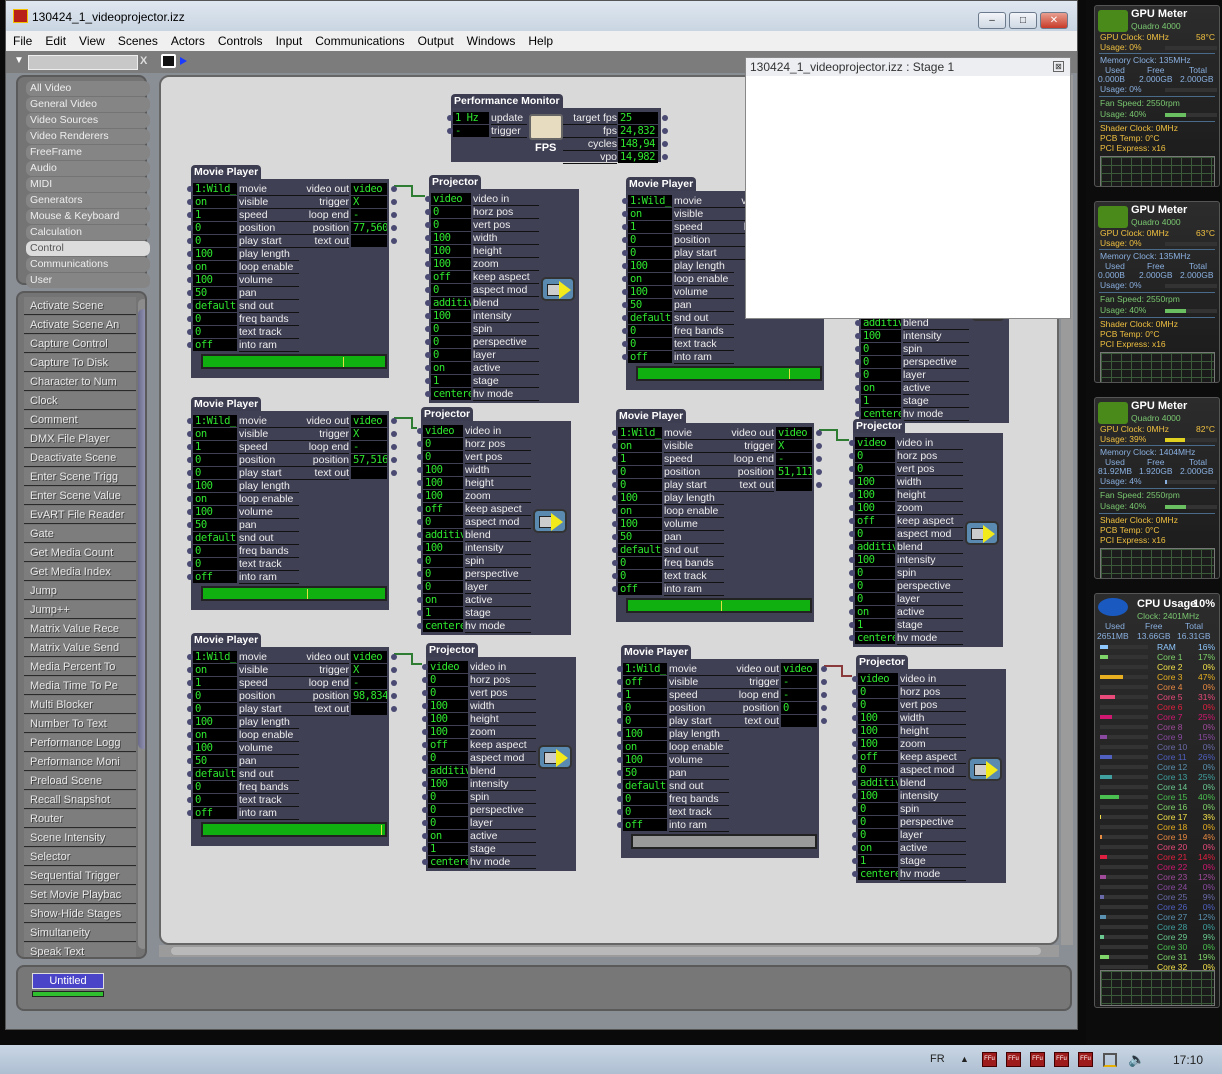 Image resolution: width=1222 pixels, height=1074 pixels. I want to click on actor-item: Set Movie Playbac, so click(80, 895).